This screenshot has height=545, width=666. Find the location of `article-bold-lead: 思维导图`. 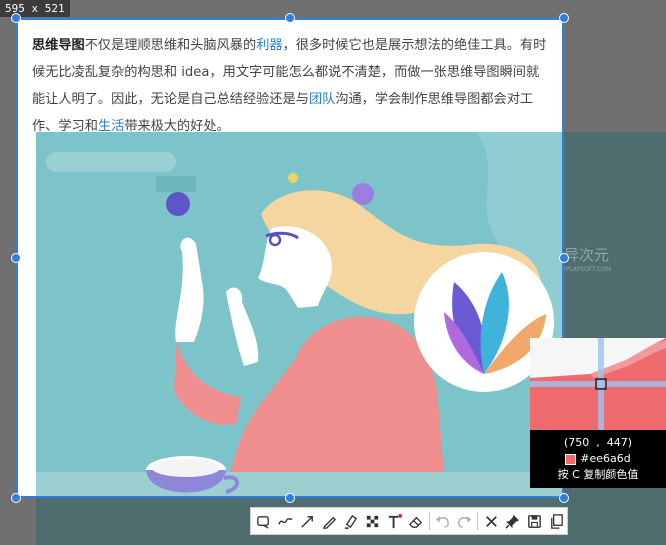

article-bold-lead: 思维导图 is located at coordinates (58, 45).